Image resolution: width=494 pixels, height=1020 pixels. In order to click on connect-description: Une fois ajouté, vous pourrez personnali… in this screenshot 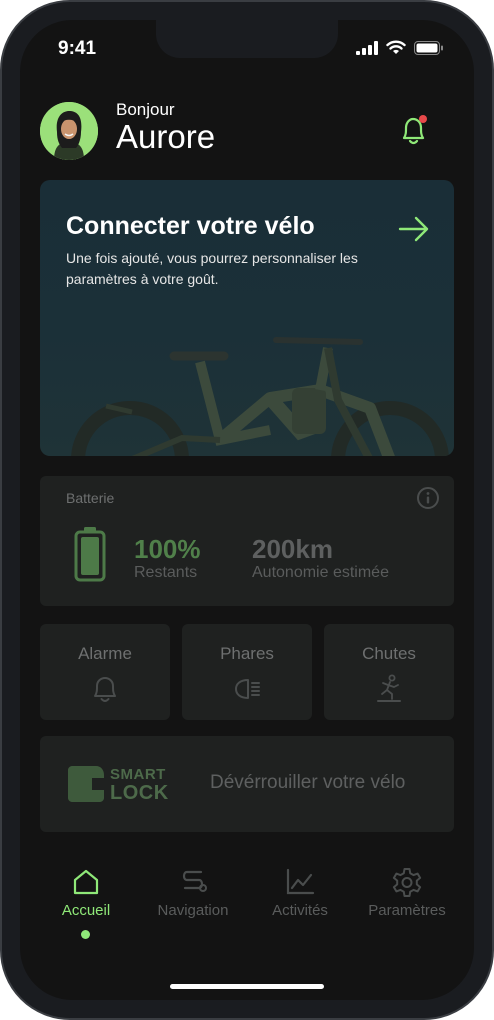, I will do `click(212, 268)`.